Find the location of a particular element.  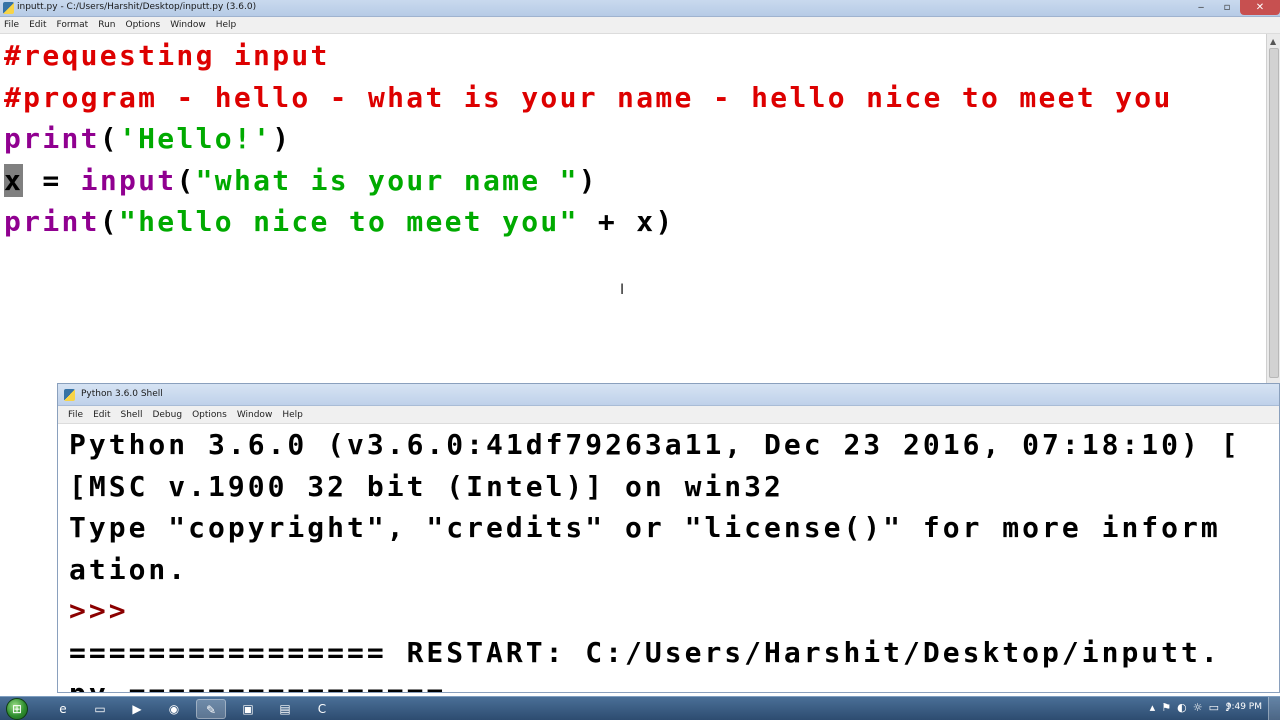

shell-menu-bar: File Edit Shell Debug Options Window Help is located at coordinates (668, 415).